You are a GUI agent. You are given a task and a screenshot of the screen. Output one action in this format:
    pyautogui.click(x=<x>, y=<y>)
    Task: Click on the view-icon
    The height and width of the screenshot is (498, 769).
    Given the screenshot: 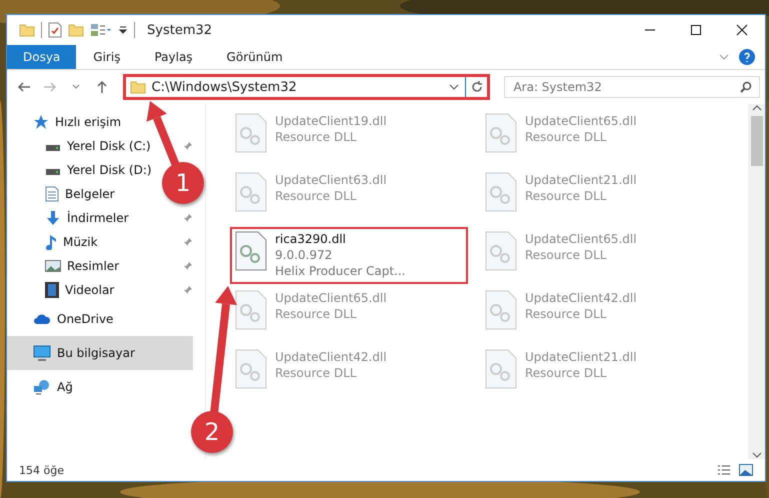 What is the action you would take?
    pyautogui.click(x=101, y=30)
    